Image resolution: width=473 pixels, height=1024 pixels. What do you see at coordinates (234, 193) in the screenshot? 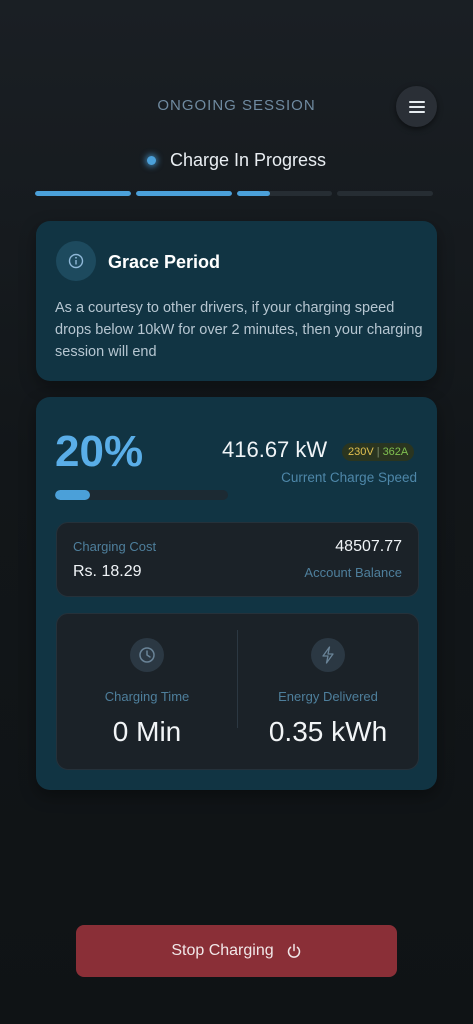
I see `step-progress` at bounding box center [234, 193].